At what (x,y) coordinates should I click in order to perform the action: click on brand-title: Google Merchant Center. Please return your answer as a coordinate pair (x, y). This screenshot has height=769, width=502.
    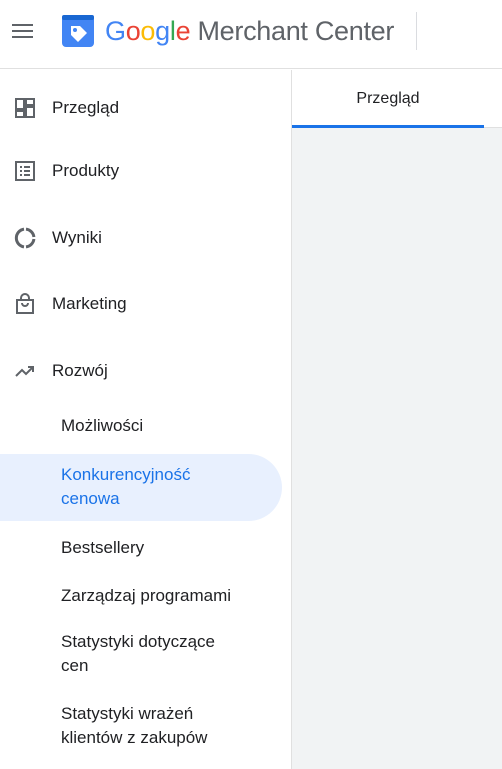
    Looking at the image, I should click on (249, 31).